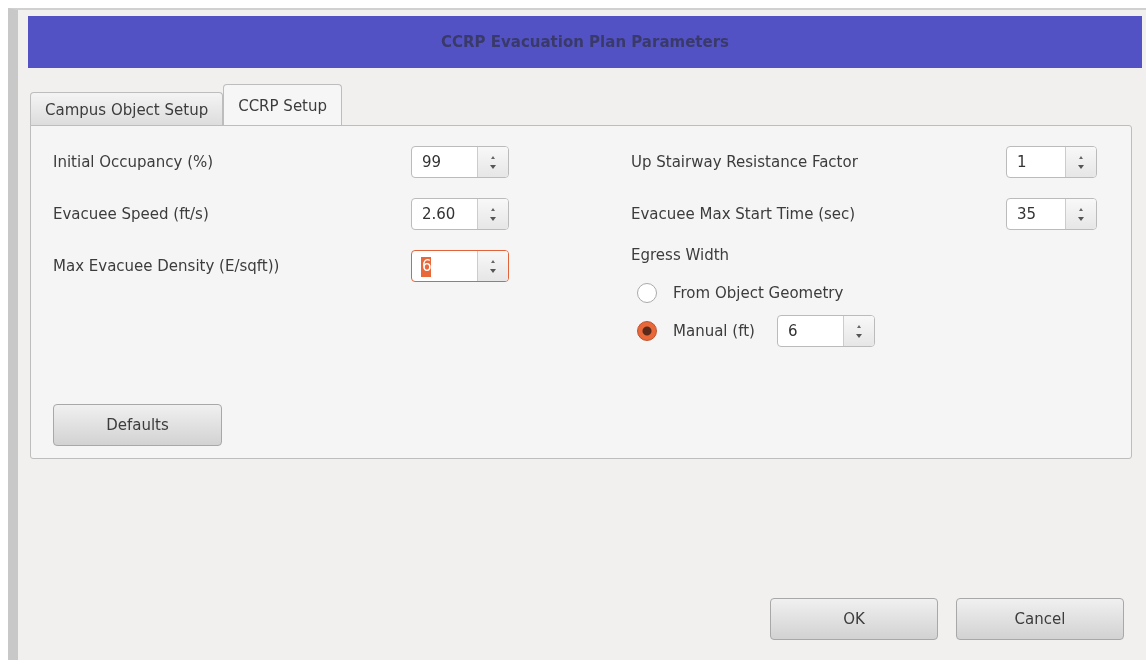 This screenshot has width=1146, height=668. Describe the element at coordinates (681, 256) in the screenshot. I see `group-label: Egress Width` at that location.